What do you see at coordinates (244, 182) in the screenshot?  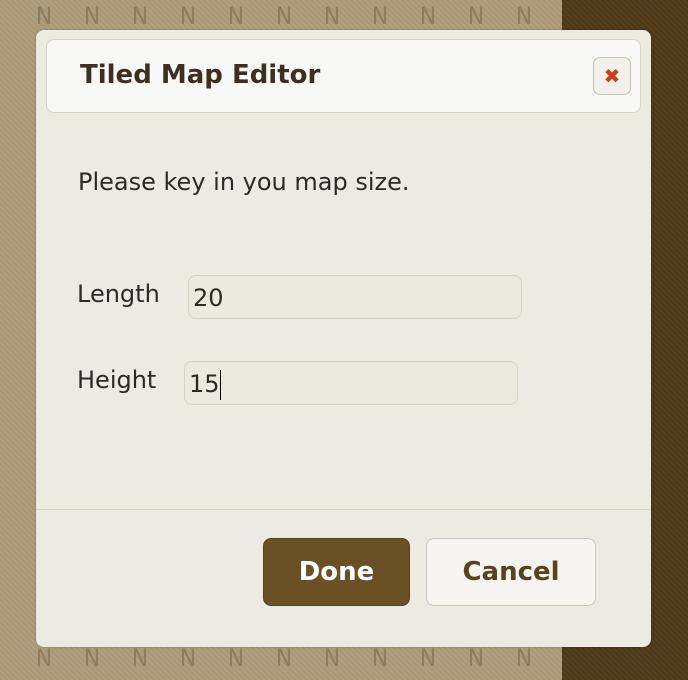 I see `prompt-text: Please key in you map size.` at bounding box center [244, 182].